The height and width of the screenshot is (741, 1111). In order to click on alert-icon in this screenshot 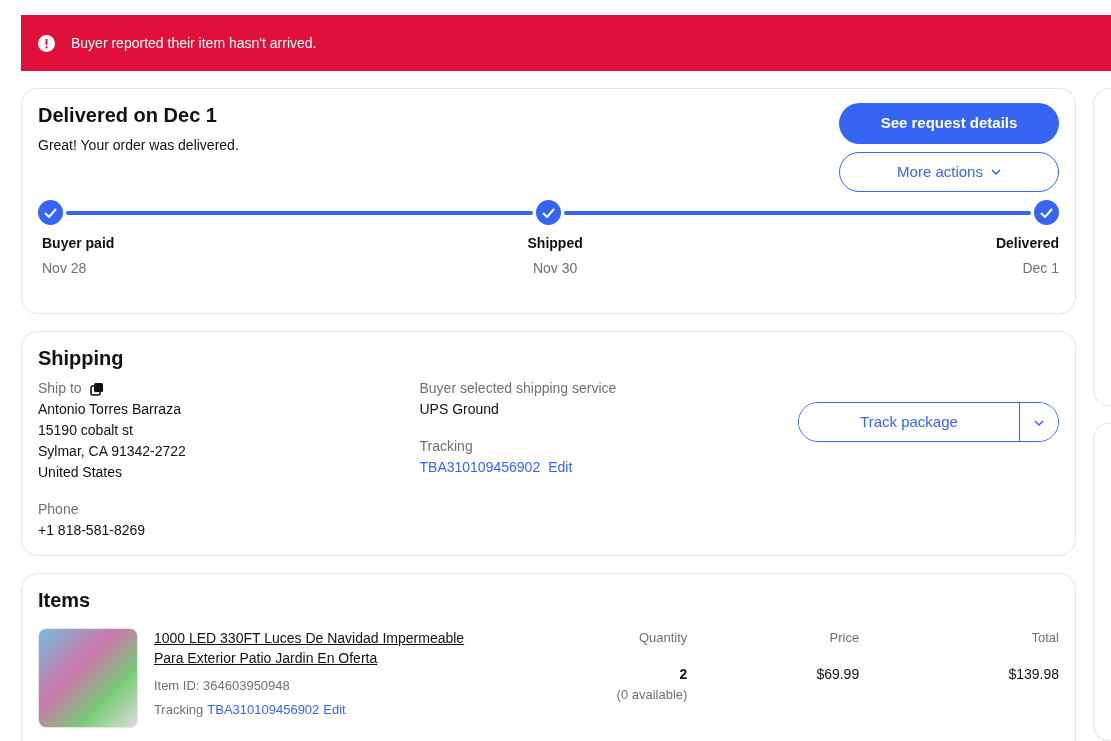, I will do `click(46, 43)`.